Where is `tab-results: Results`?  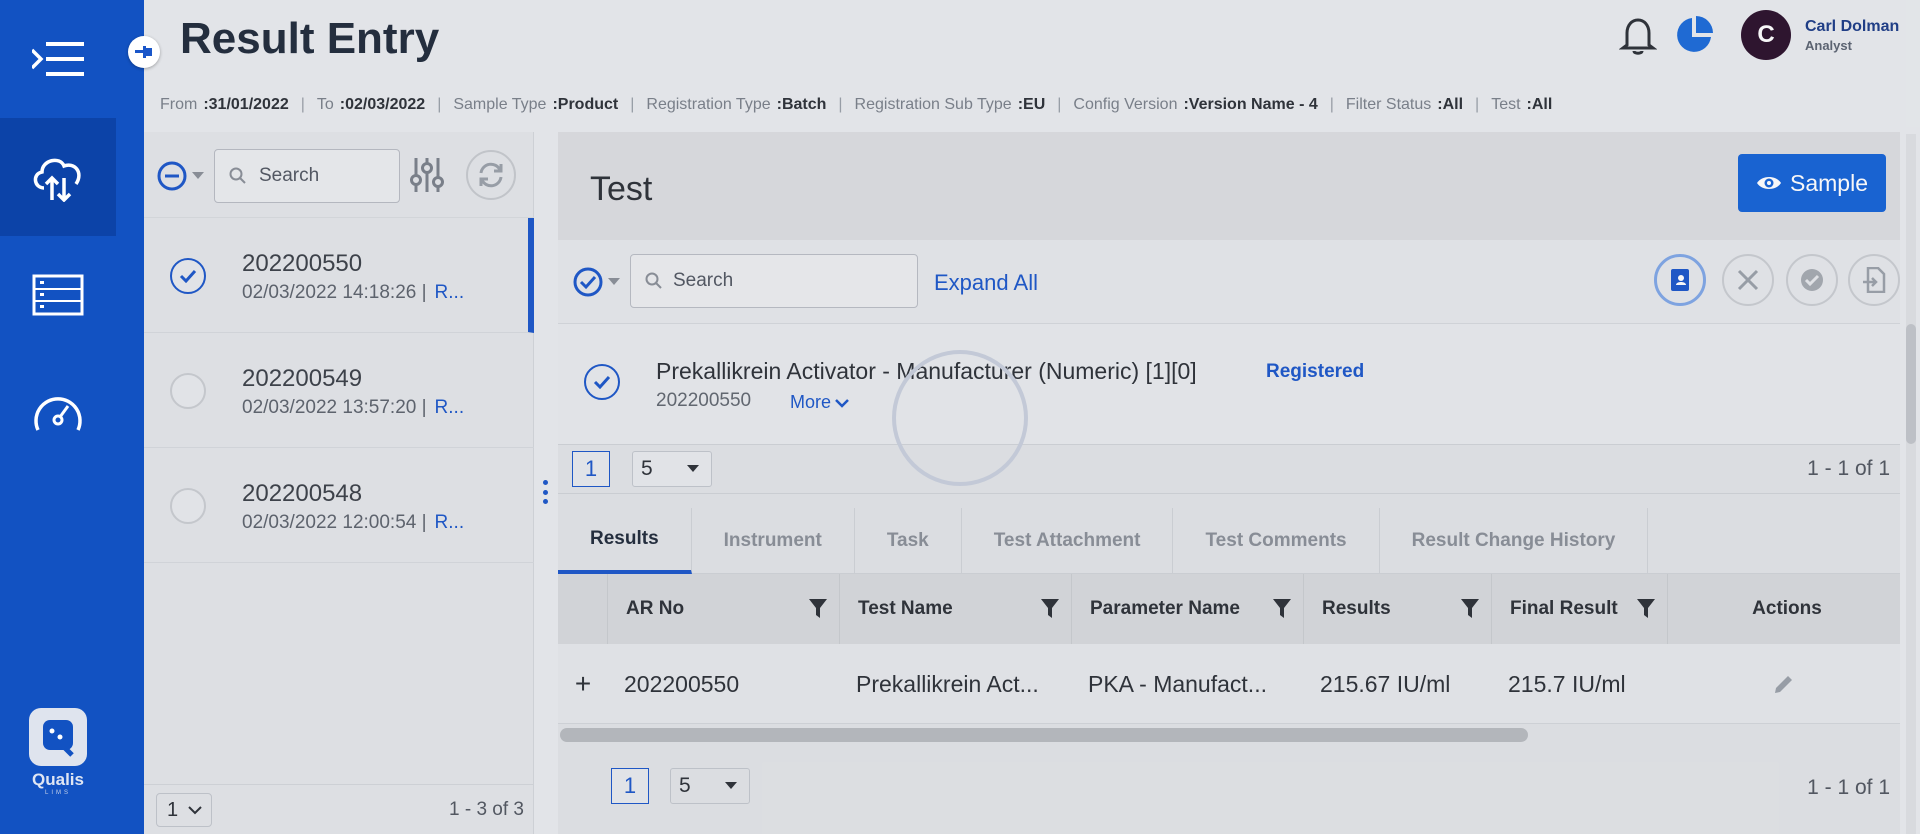
tab-results: Results is located at coordinates (625, 541).